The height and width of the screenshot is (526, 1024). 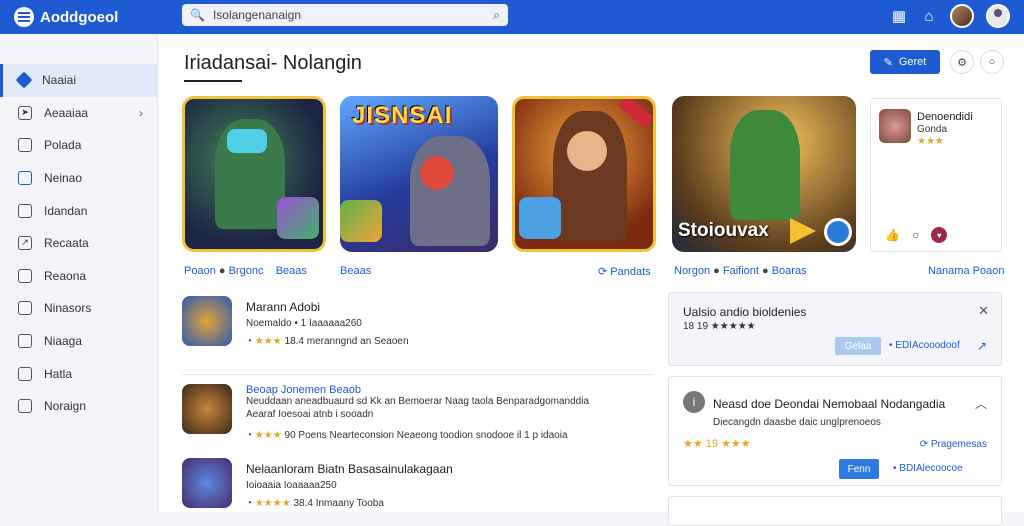 I want to click on primary-button: ✎ Geret, so click(x=905, y=62).